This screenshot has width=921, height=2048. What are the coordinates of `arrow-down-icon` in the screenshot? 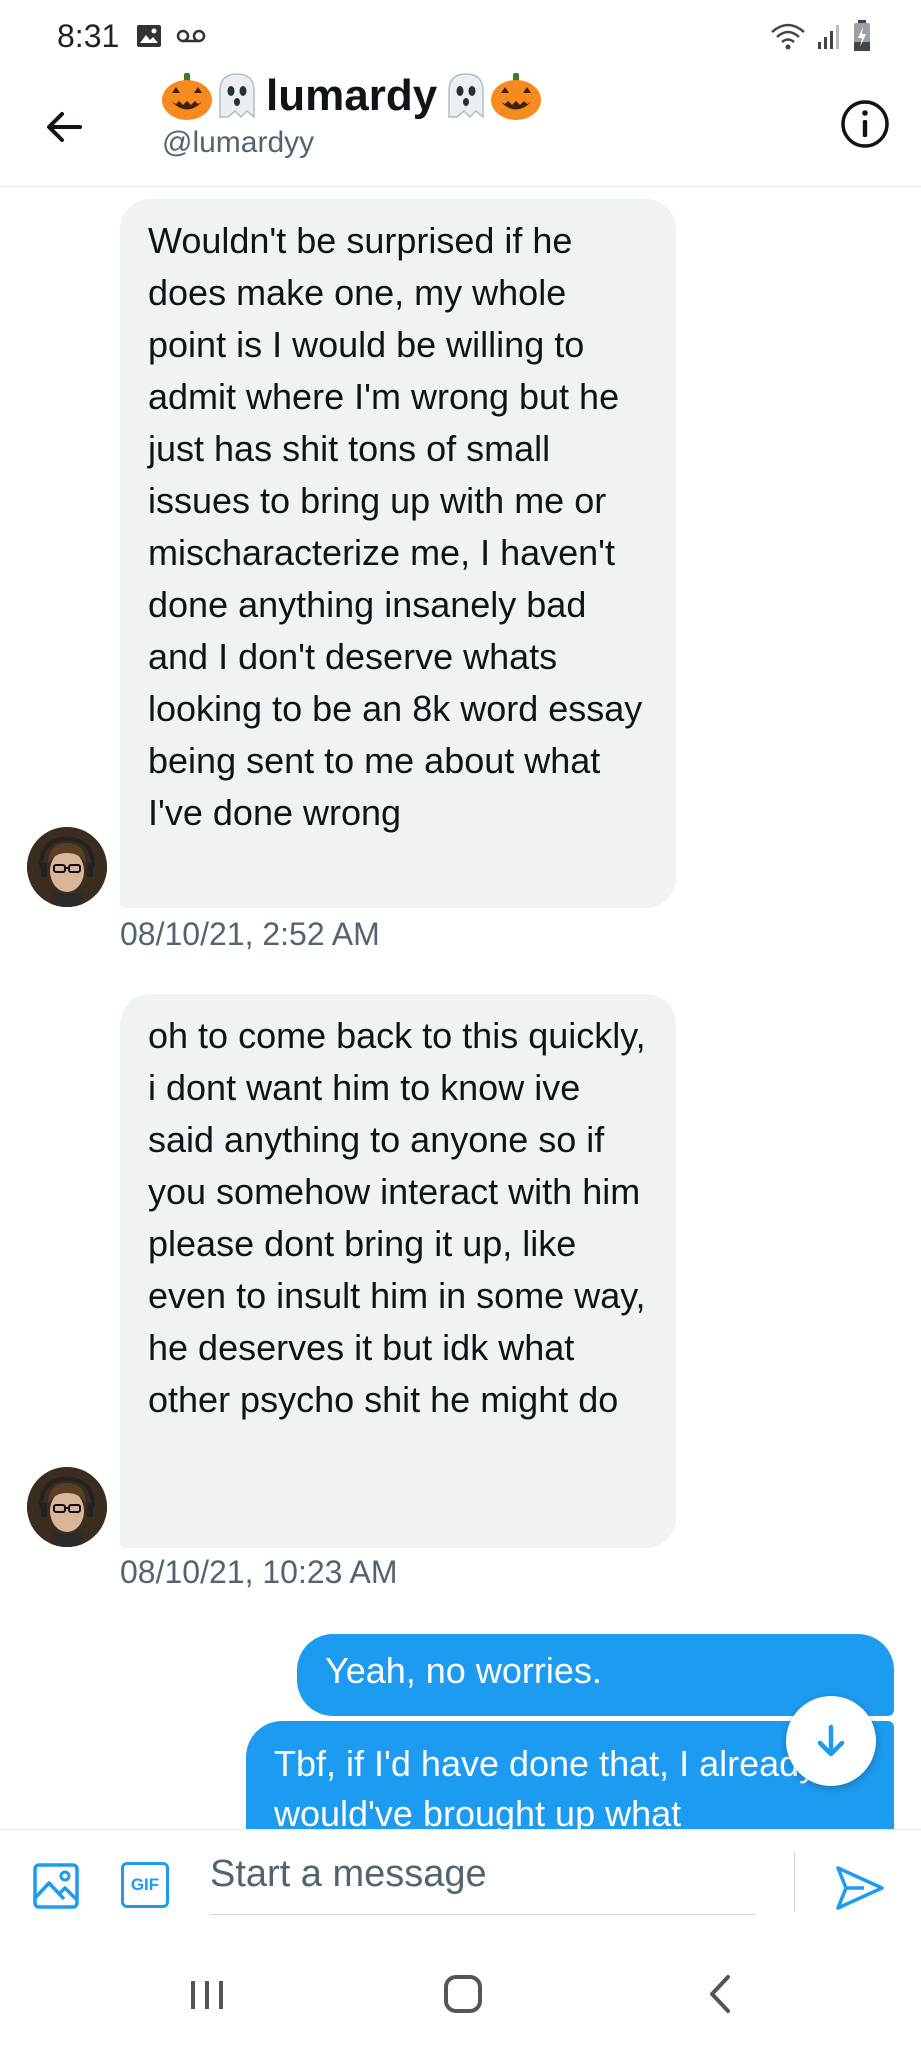 It's located at (831, 1740).